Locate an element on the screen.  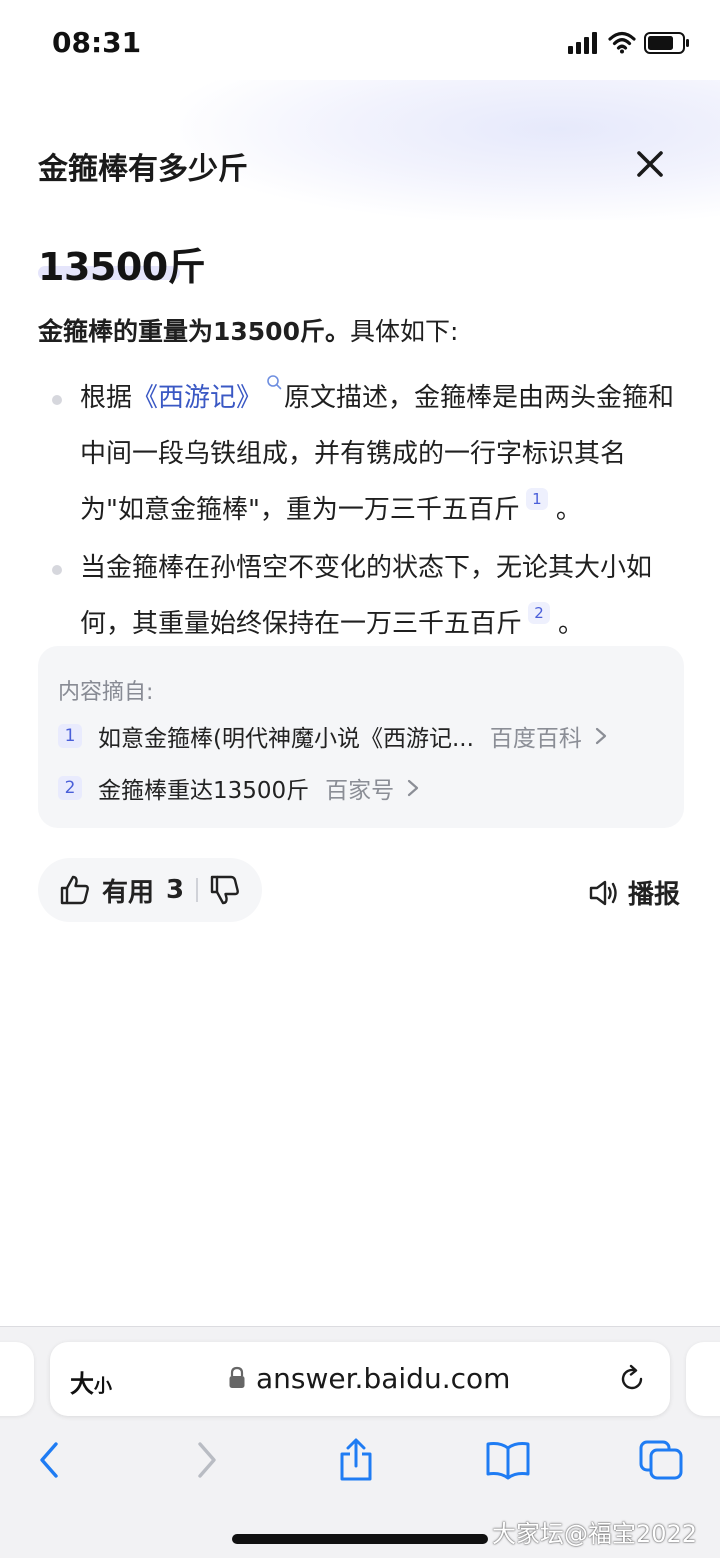
home-indicator is located at coordinates (360, 1539).